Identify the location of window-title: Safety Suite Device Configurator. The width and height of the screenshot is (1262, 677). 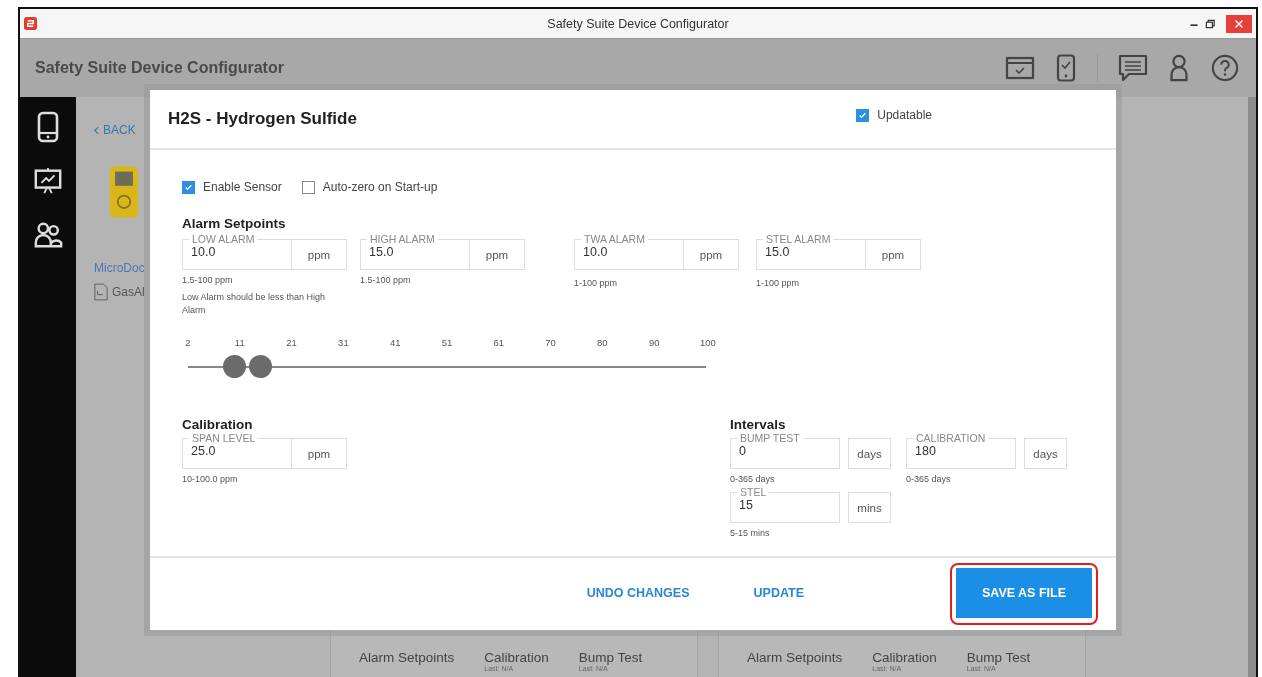
(638, 23).